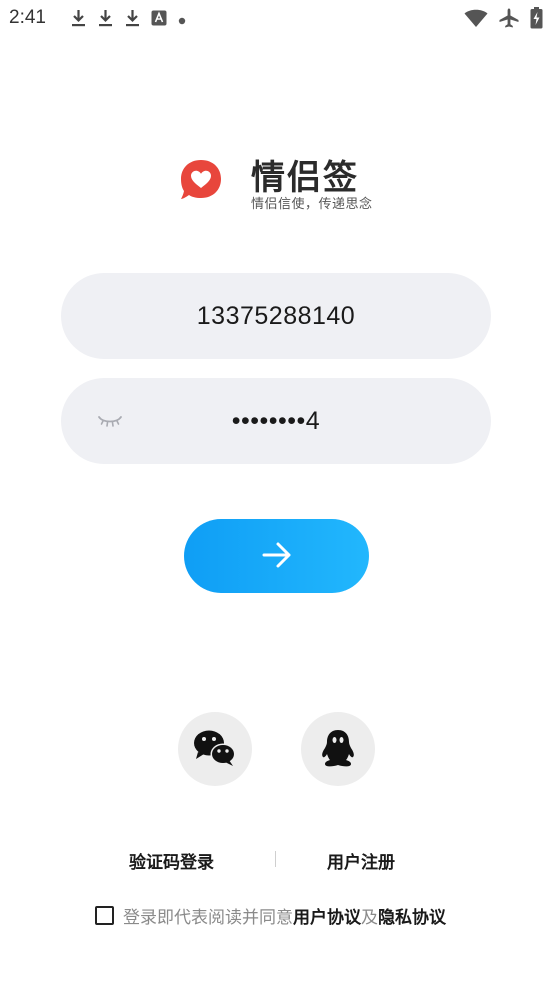 Image resolution: width=553 pixels, height=983 pixels. Describe the element at coordinates (201, 180) in the screenshot. I see `heart-bubble-icon` at that location.